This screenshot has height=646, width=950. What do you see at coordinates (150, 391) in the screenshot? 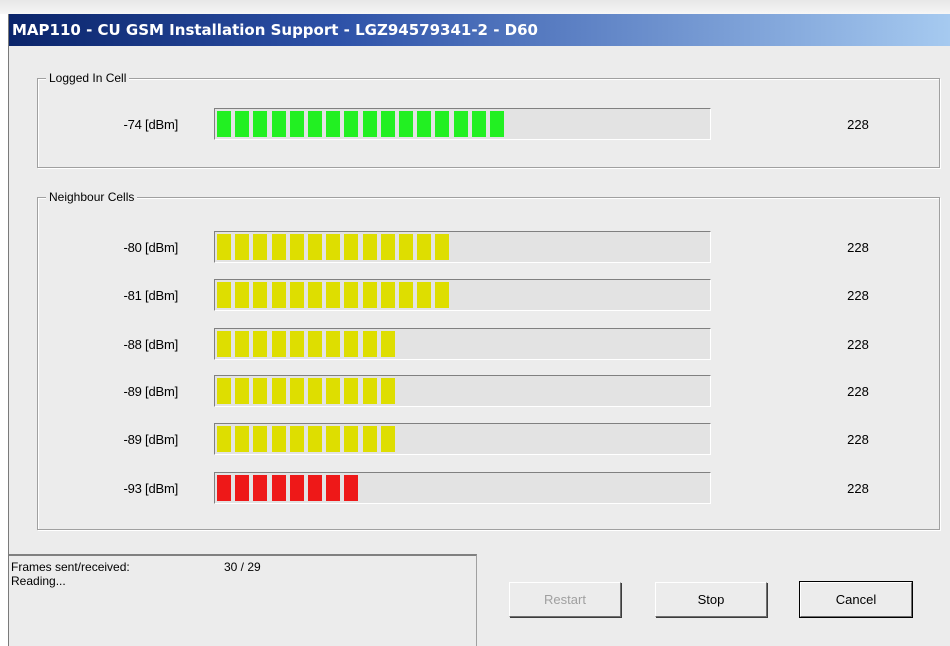
I see `signal-dbm-label: -89 [dBm]` at bounding box center [150, 391].